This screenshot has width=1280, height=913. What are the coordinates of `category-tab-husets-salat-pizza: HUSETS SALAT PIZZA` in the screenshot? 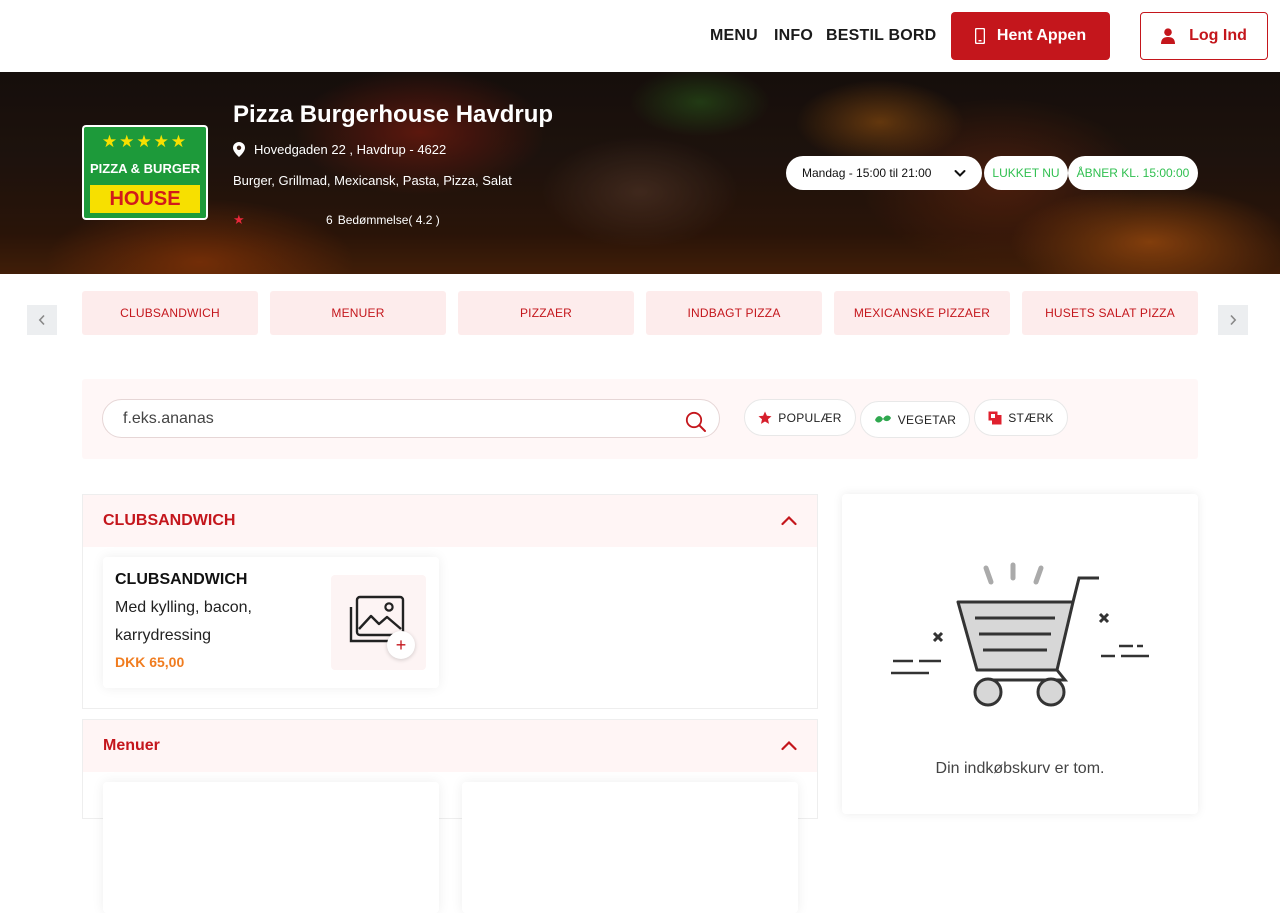 It's located at (1110, 313).